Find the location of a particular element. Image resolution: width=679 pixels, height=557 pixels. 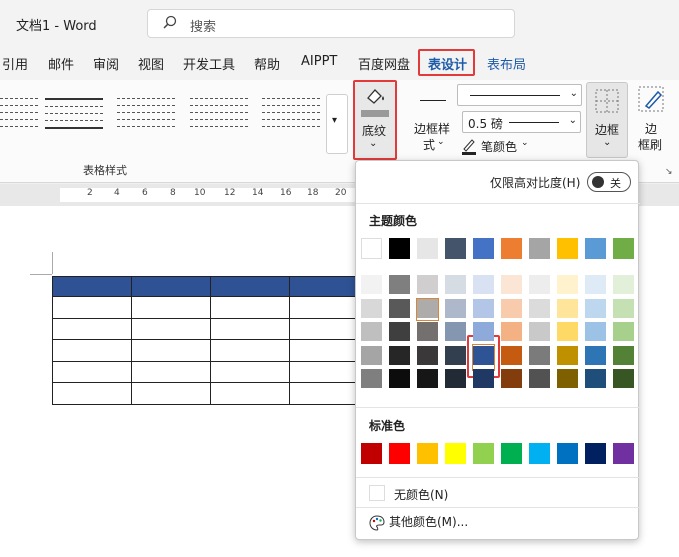

search-box: 搜索 is located at coordinates (331, 23).